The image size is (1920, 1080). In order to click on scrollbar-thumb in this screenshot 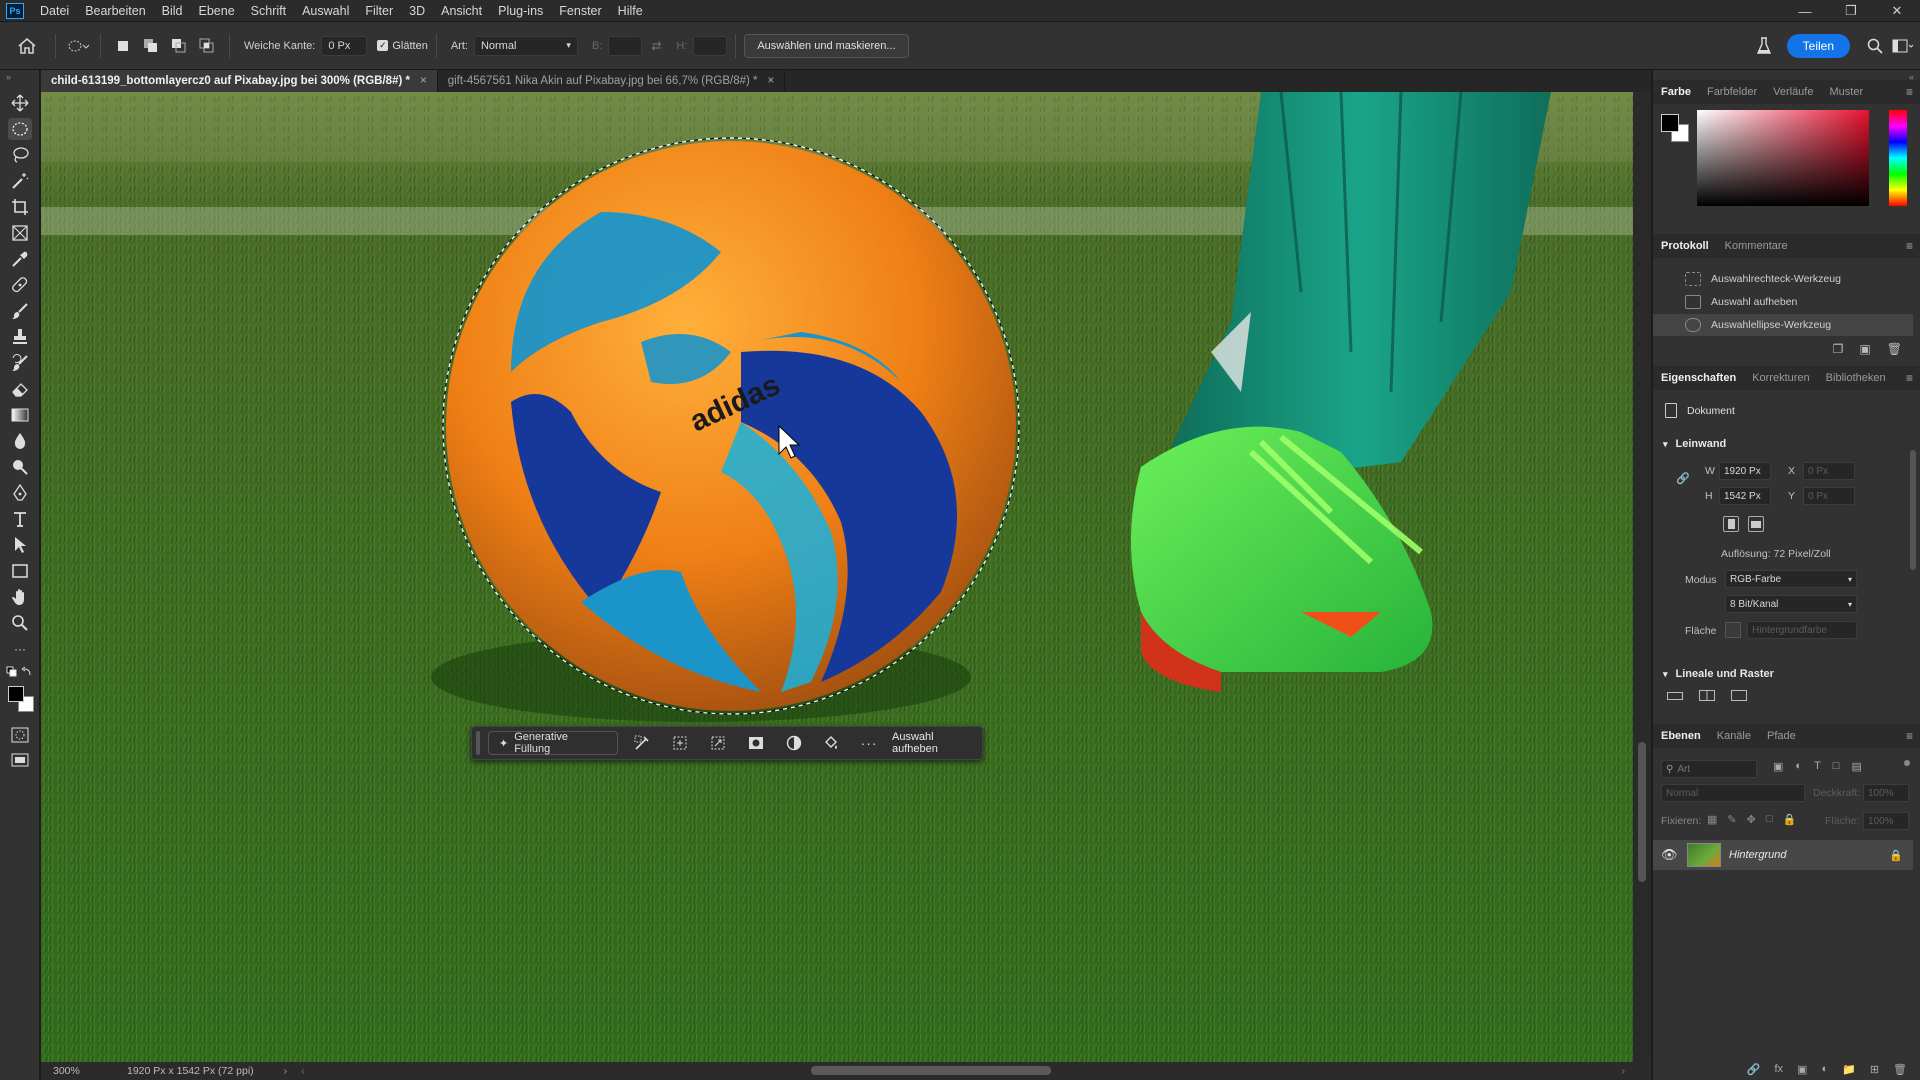, I will do `click(1642, 812)`.